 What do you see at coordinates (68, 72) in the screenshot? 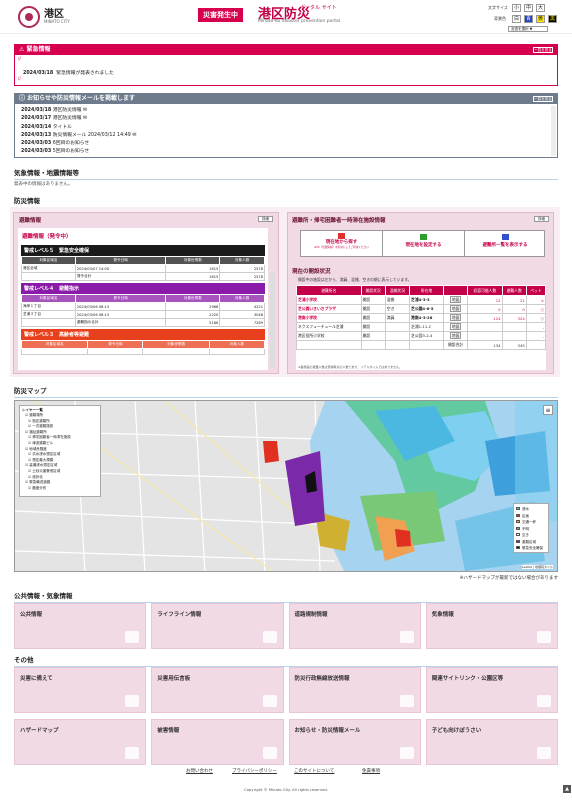
I see `emergency-entry: 2024/03/18 緊急情報が発表されました` at bounding box center [68, 72].